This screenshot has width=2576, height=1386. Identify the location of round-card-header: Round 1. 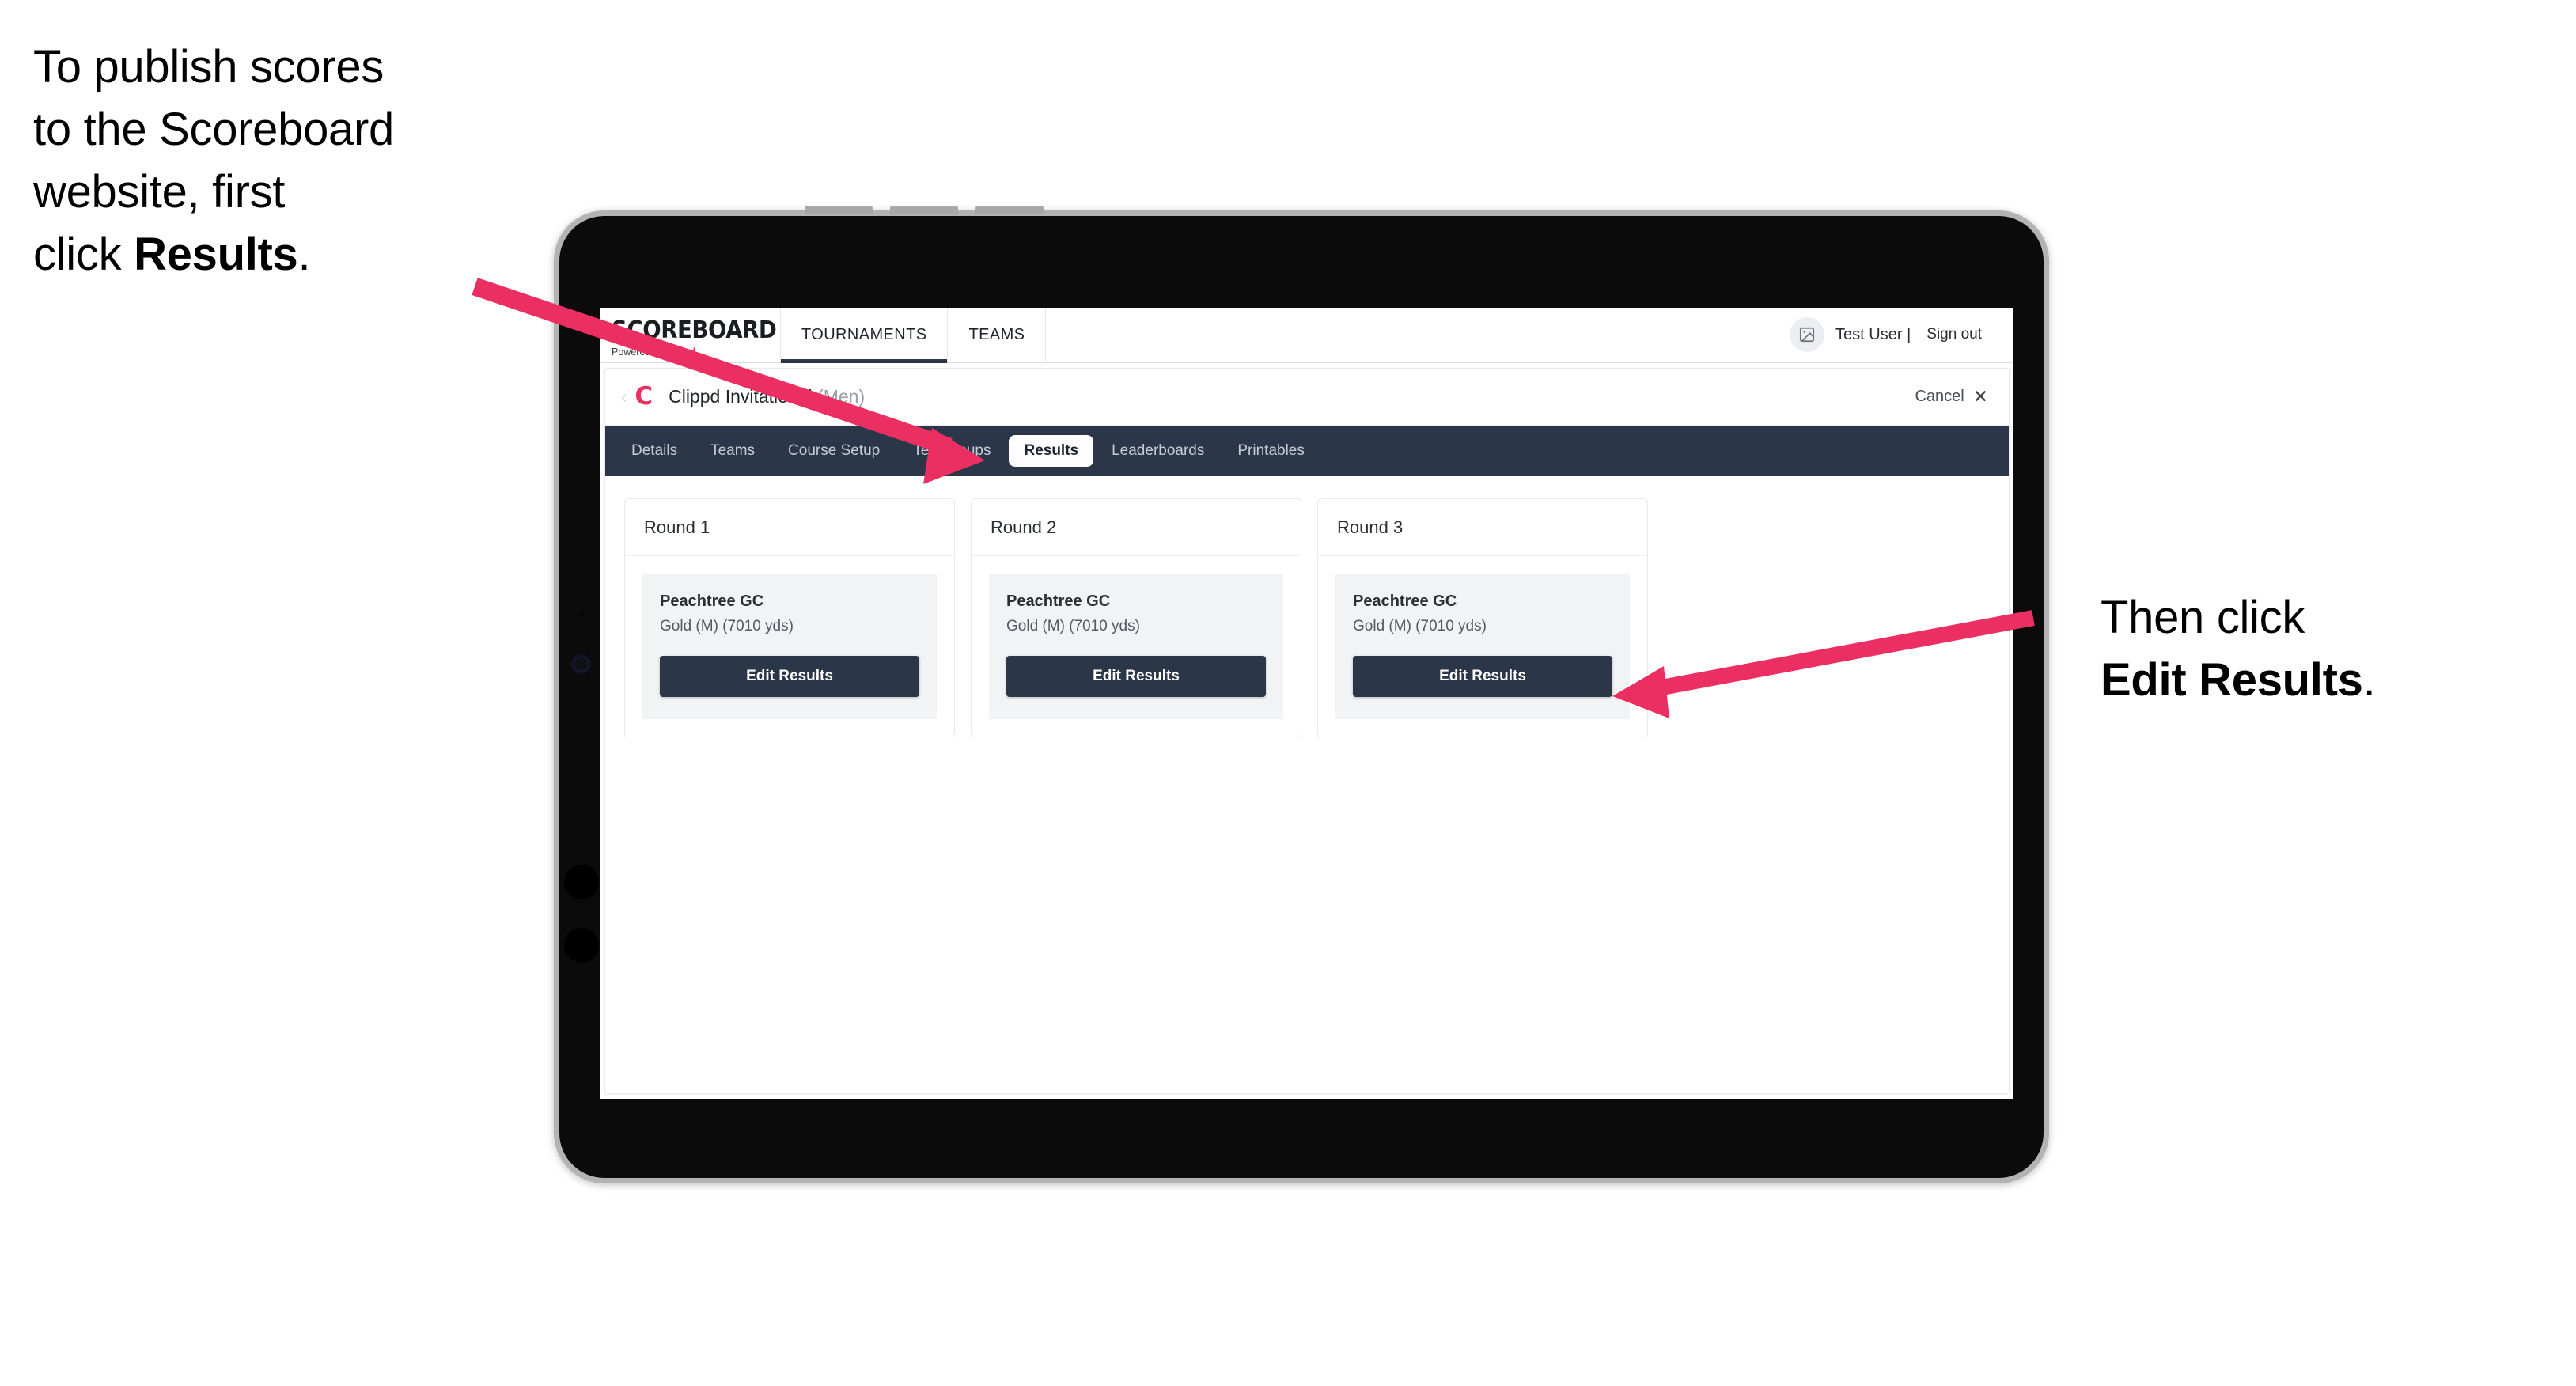
(789, 527).